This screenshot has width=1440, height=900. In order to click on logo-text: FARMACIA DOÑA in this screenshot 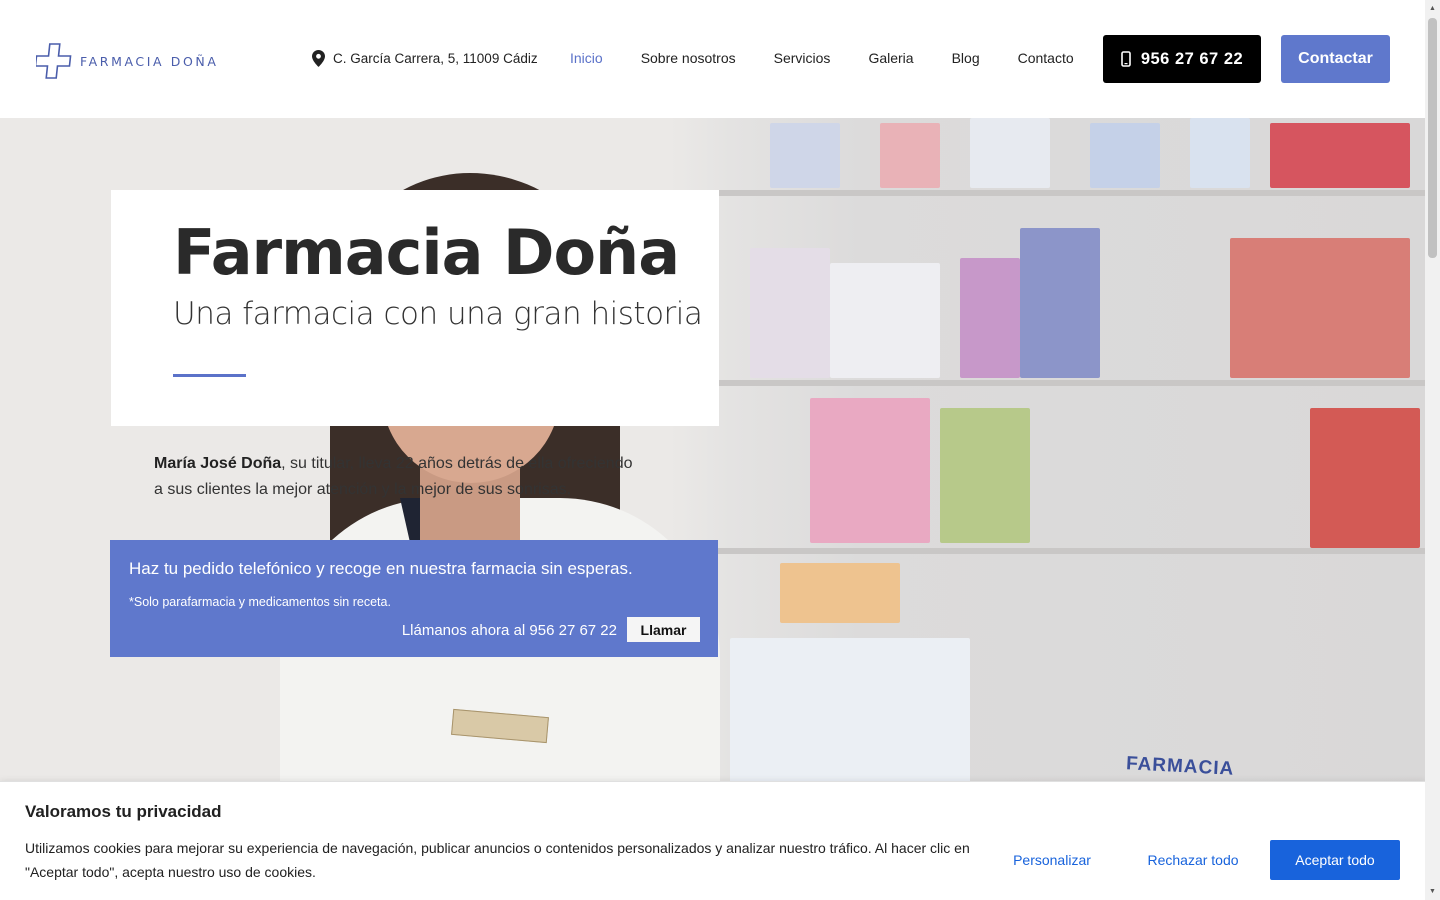, I will do `click(149, 61)`.